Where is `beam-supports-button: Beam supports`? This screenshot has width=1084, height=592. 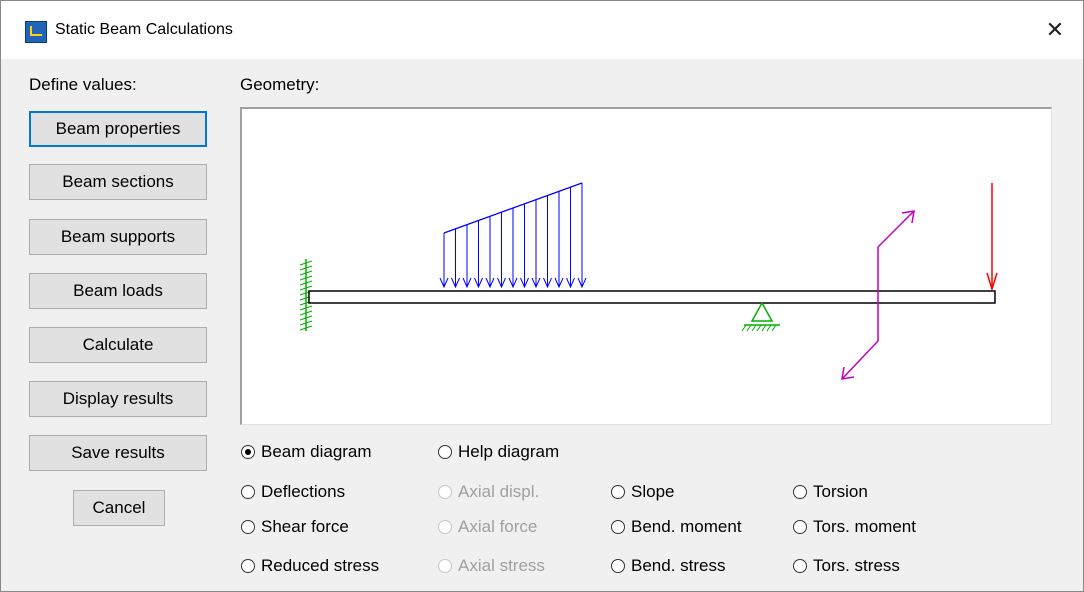 beam-supports-button: Beam supports is located at coordinates (118, 237).